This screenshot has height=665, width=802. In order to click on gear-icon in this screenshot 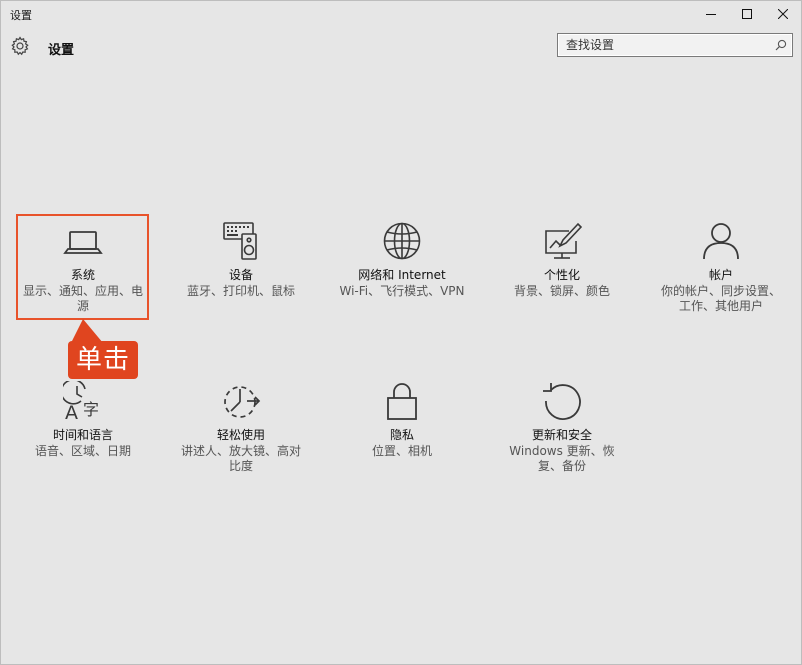, I will do `click(20, 48)`.